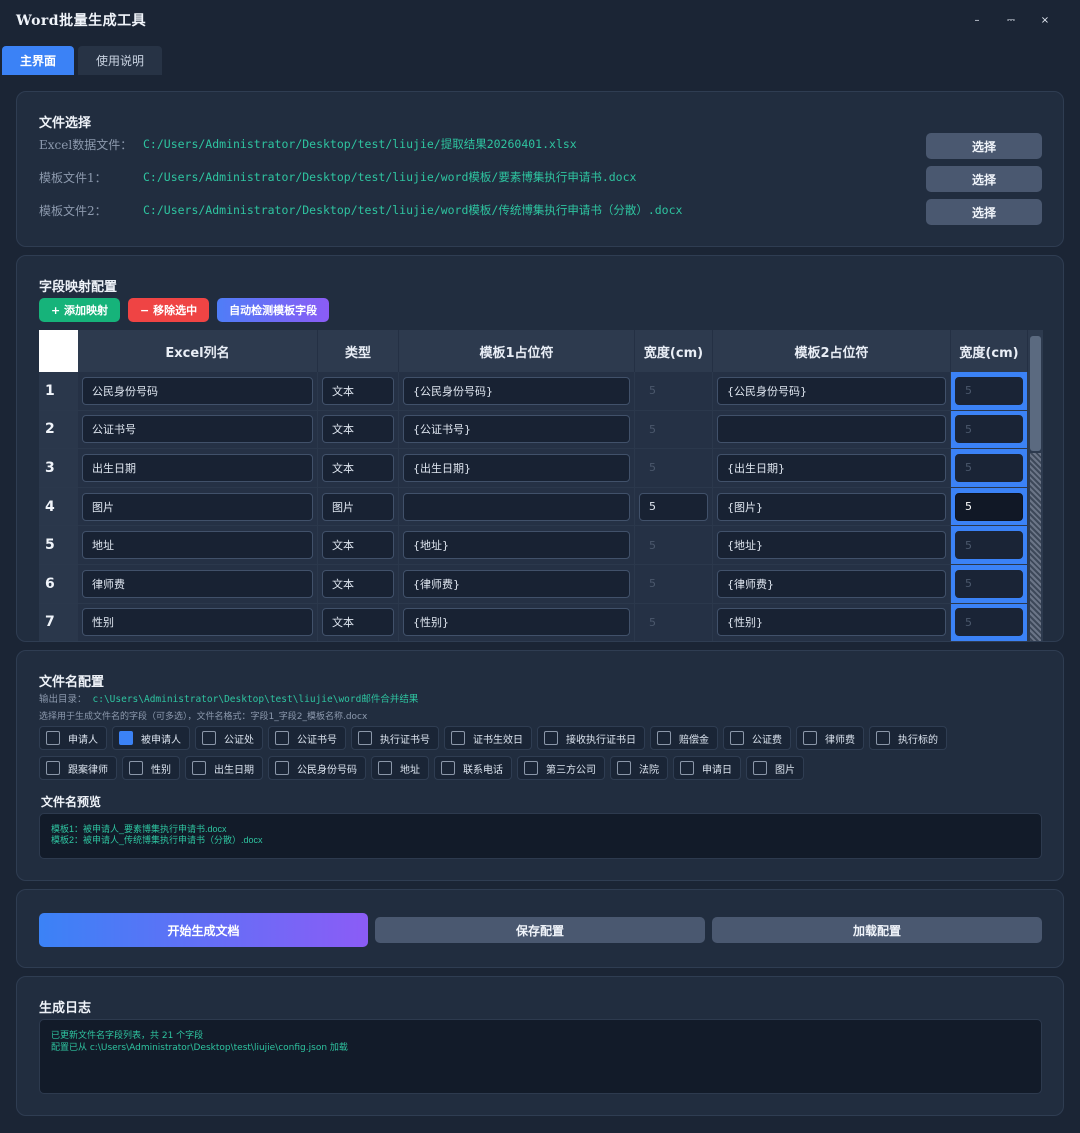 This screenshot has width=1080, height=1133. I want to click on checkbox-checked-icon, so click(126, 738).